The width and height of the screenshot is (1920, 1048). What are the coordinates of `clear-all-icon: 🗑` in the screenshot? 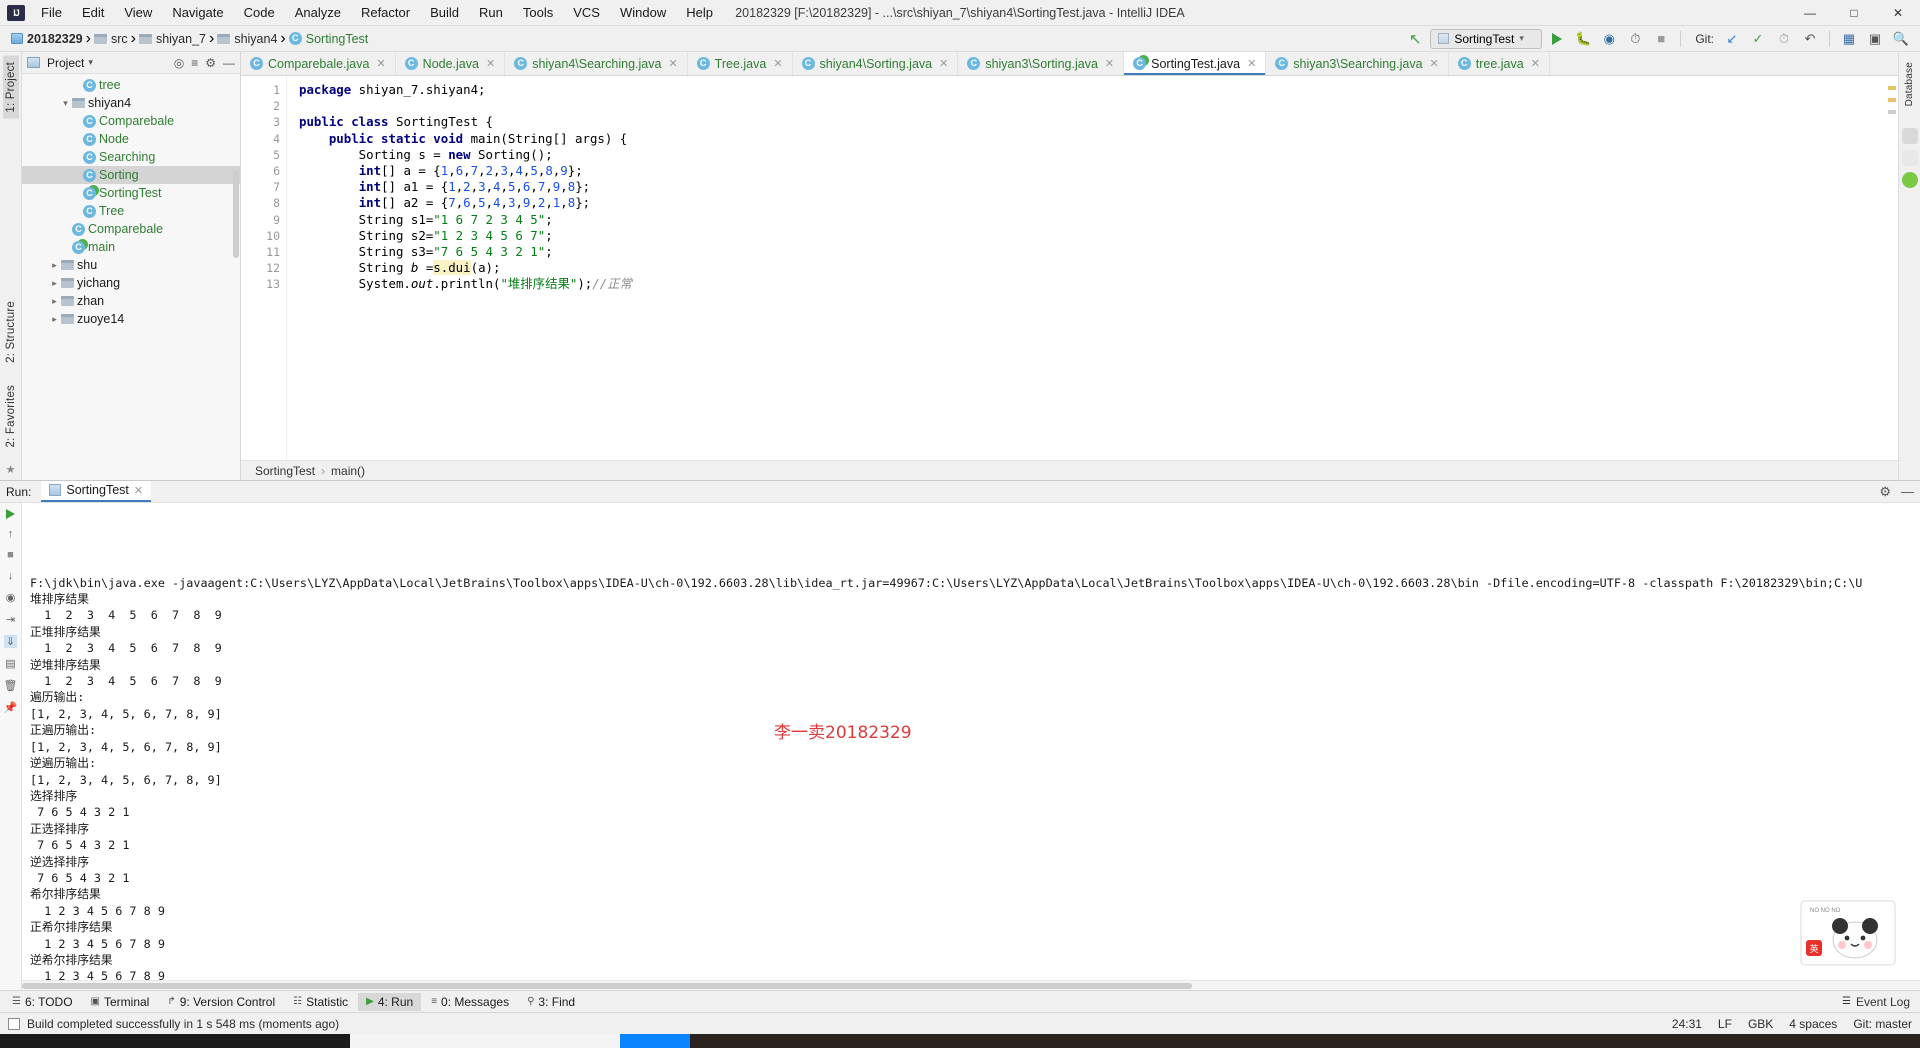 It's located at (11, 685).